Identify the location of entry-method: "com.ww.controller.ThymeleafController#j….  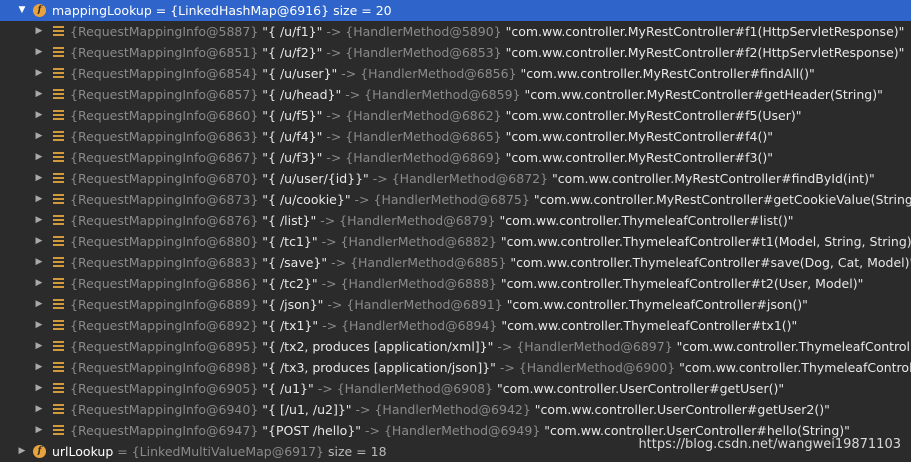
(657, 304).